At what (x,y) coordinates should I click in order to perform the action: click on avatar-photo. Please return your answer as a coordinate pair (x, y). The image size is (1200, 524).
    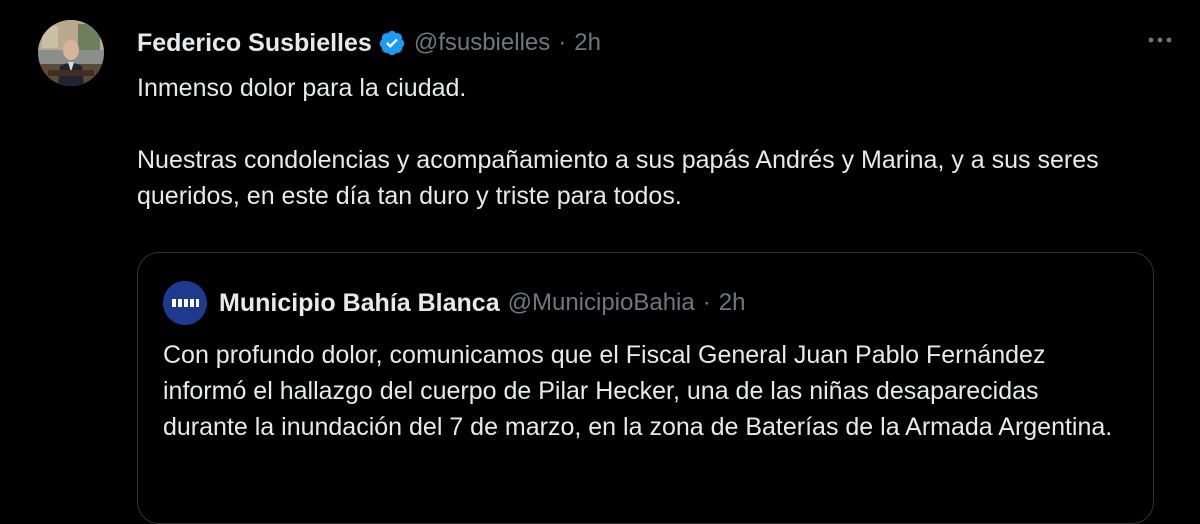
    Looking at the image, I should click on (71, 53).